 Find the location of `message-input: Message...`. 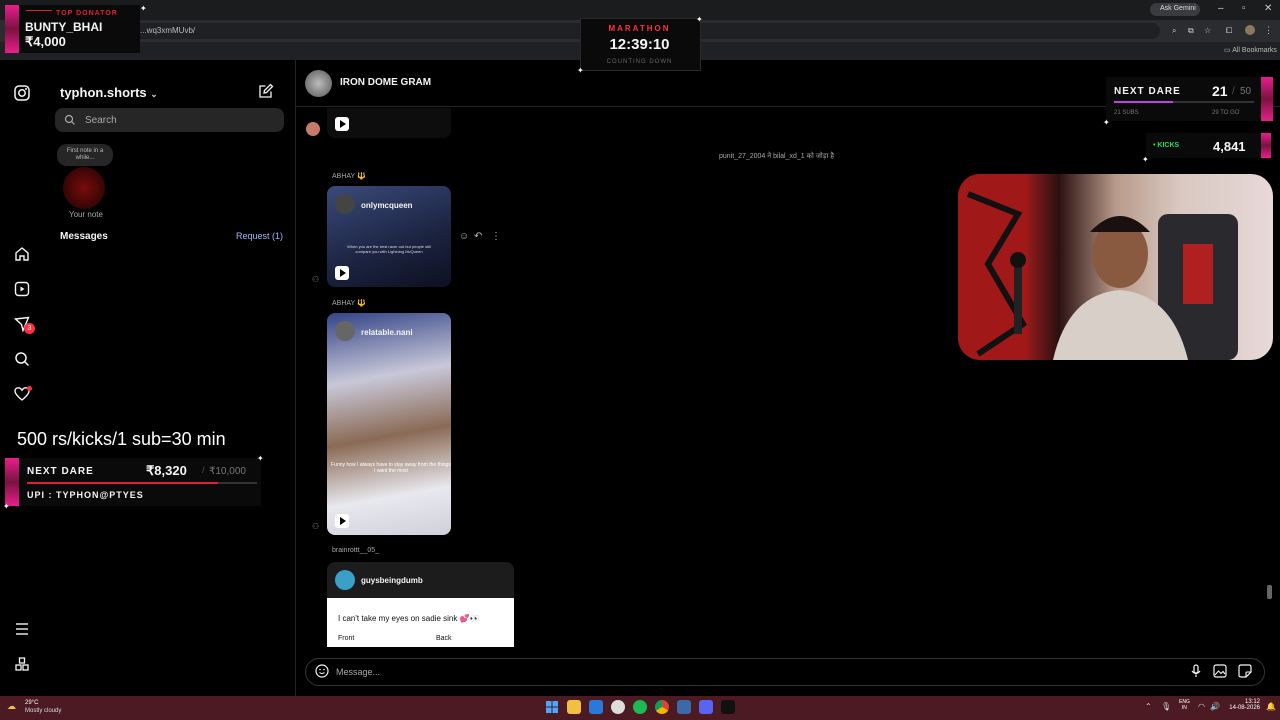

message-input: Message... is located at coordinates (358, 672).